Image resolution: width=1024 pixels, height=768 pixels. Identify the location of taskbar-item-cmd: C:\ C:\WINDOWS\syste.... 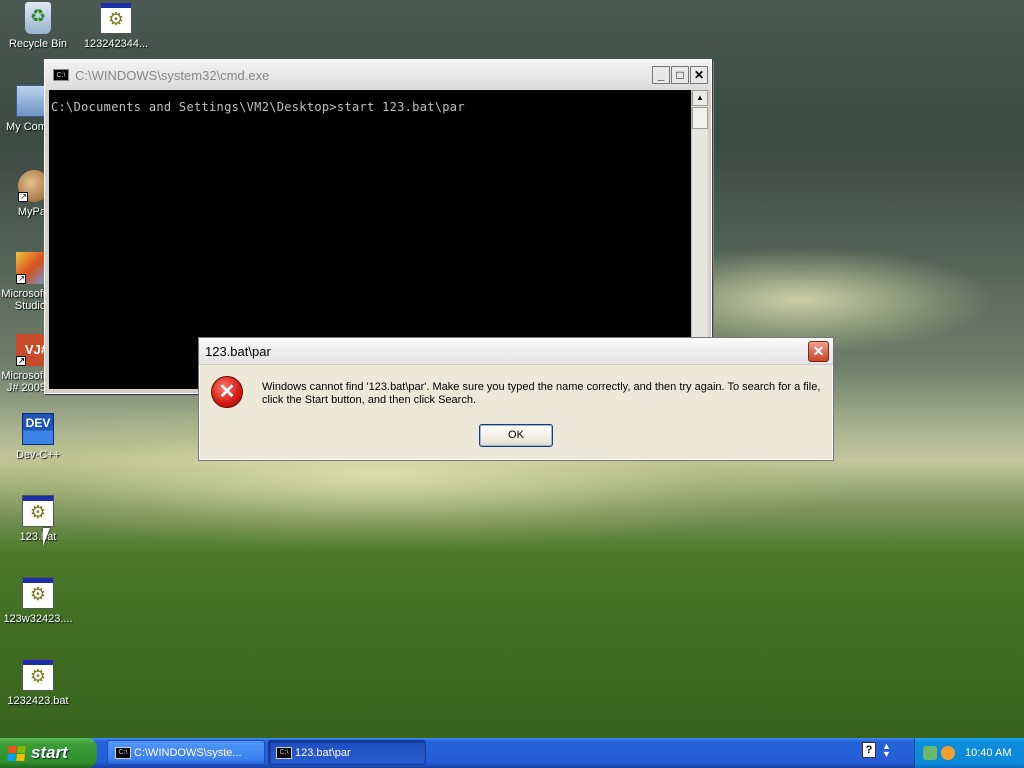
(186, 752).